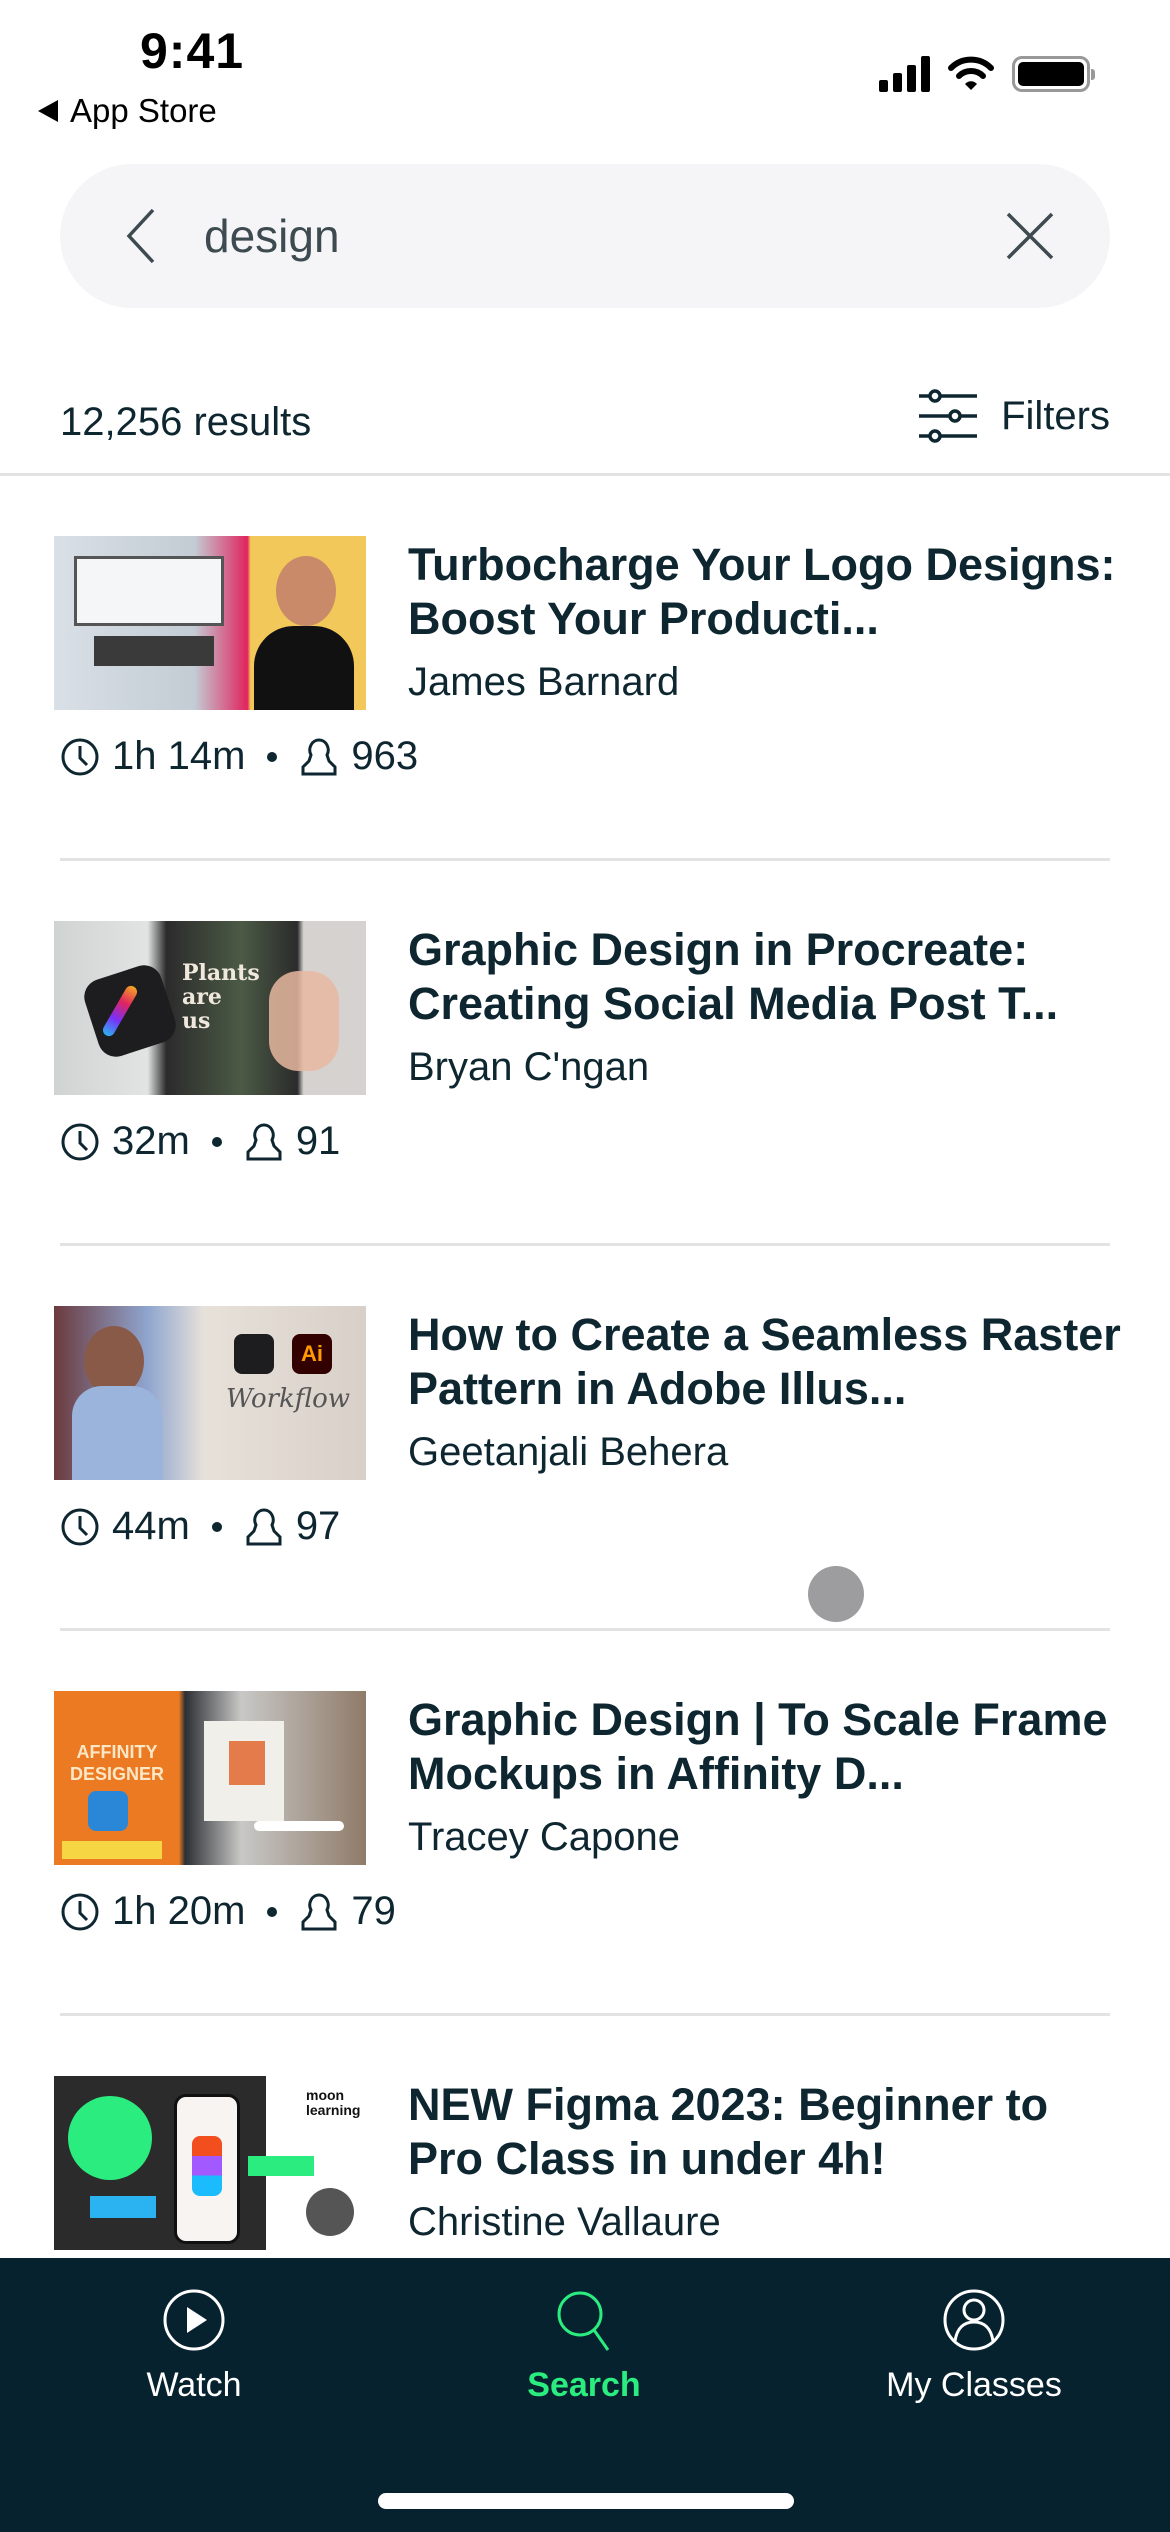 The width and height of the screenshot is (1170, 2532). What do you see at coordinates (210, 623) in the screenshot?
I see `class-thumbnail` at bounding box center [210, 623].